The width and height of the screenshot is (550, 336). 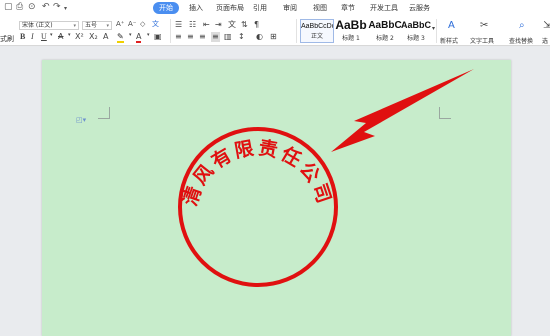 I want to click on seal-text: 清风有限责任公司, so click(x=257, y=172).